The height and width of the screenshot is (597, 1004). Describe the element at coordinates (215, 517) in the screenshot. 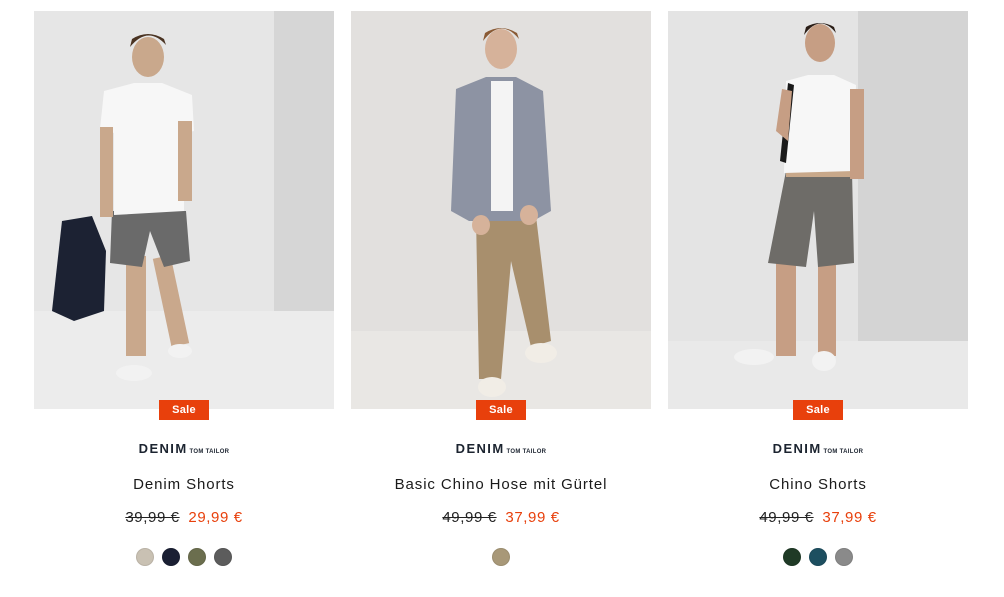

I see `sale-price: 29,99 €` at that location.